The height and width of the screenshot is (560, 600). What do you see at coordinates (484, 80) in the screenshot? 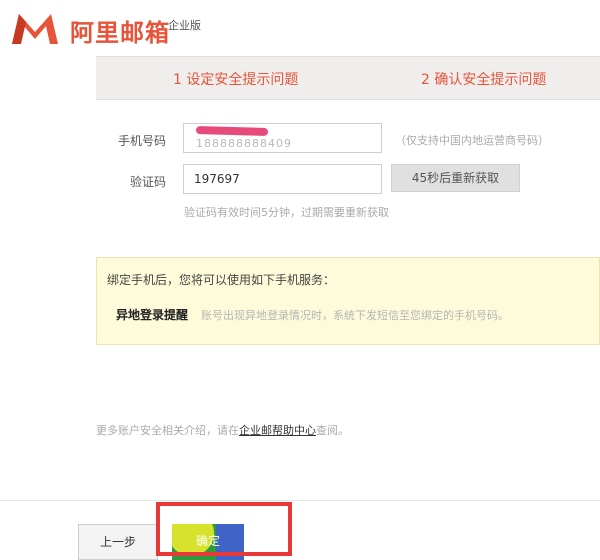
I see `step-2: 2 确认安全提示问题` at bounding box center [484, 80].